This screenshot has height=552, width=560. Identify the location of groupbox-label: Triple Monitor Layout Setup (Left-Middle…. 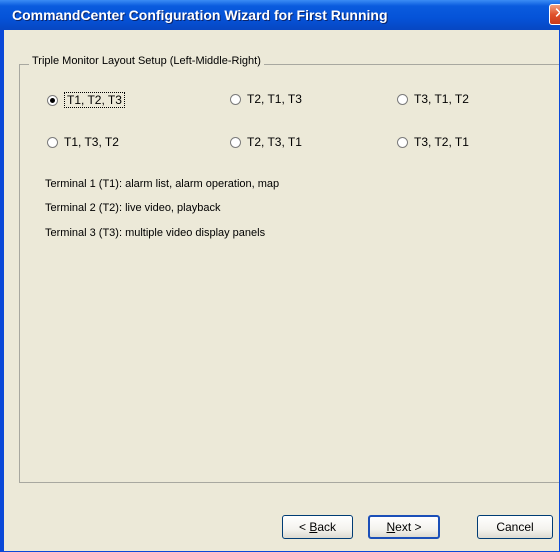
(146, 61).